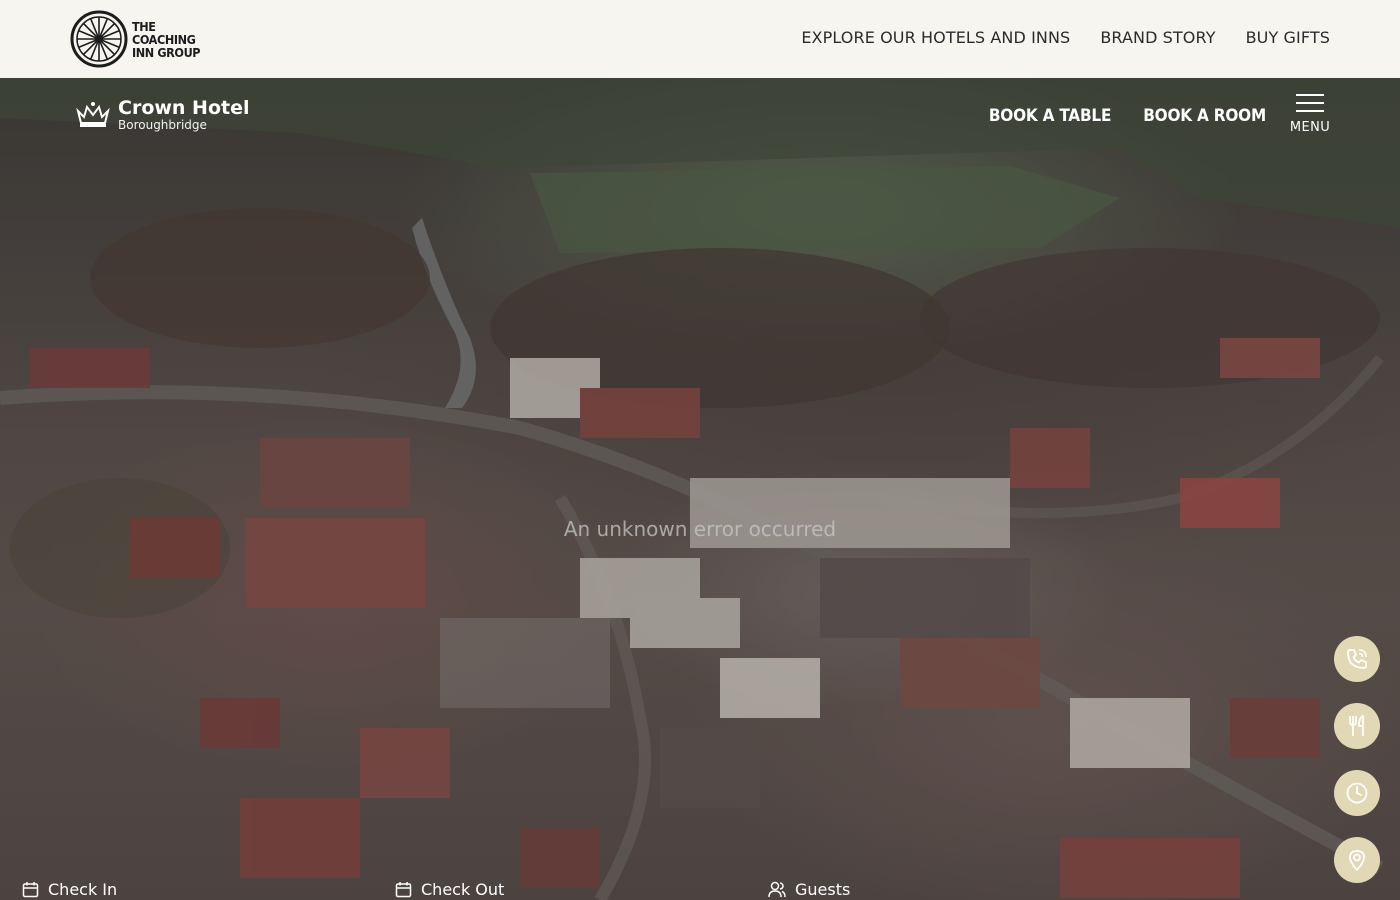 The height and width of the screenshot is (900, 1400). What do you see at coordinates (700, 890) in the screenshot?
I see `booking-bar: Check In Check Out Guests` at bounding box center [700, 890].